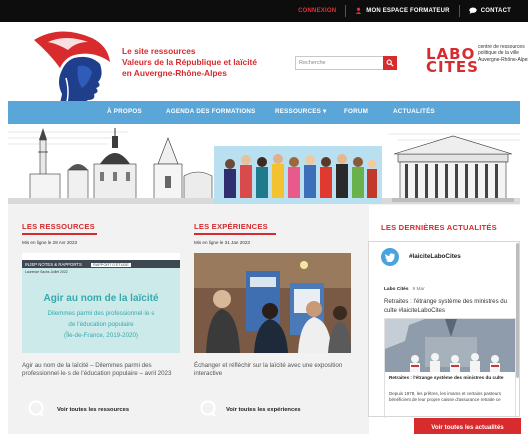 The height and width of the screenshot is (434, 528). What do you see at coordinates (396, 289) in the screenshot?
I see `tweet-author-name: Labo Cités` at bounding box center [396, 289].